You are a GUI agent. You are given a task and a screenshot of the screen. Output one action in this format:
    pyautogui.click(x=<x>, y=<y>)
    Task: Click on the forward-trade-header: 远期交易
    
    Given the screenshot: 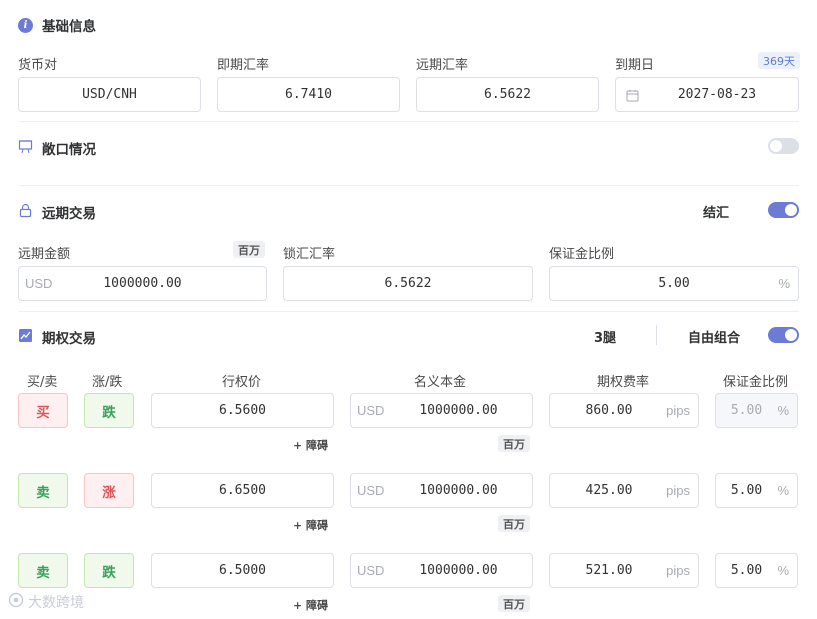 What is the action you would take?
    pyautogui.click(x=57, y=212)
    